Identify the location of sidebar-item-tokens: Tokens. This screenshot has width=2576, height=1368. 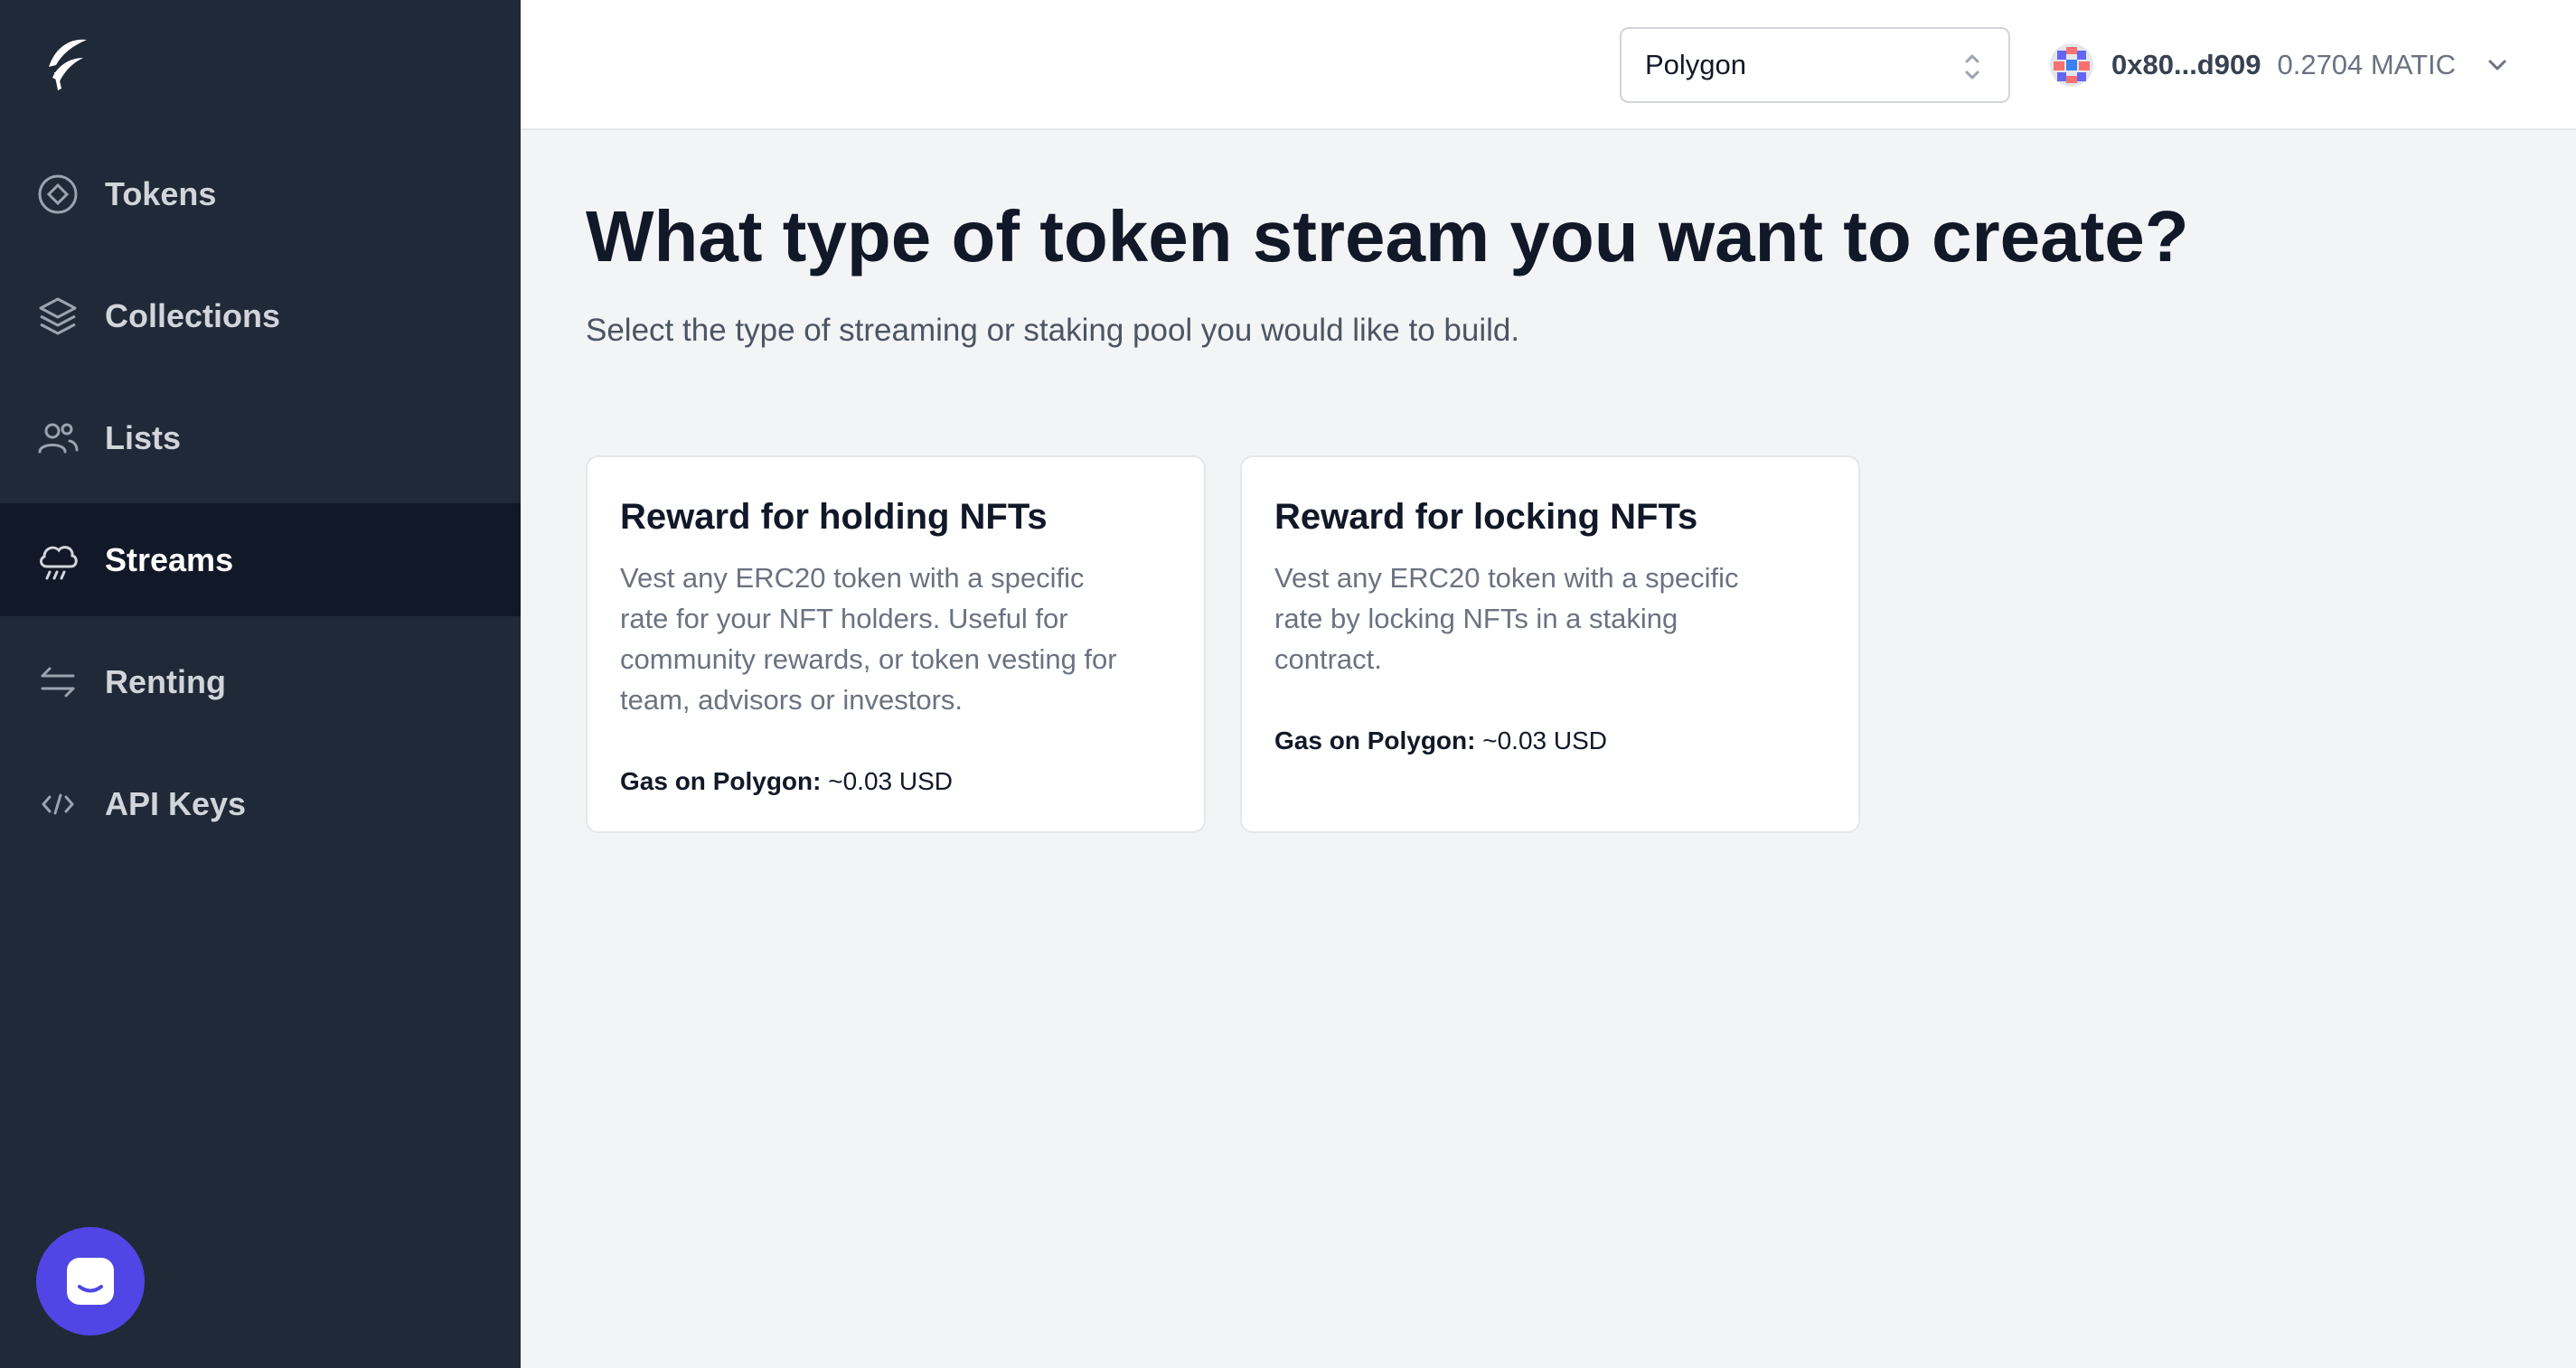
(260, 193).